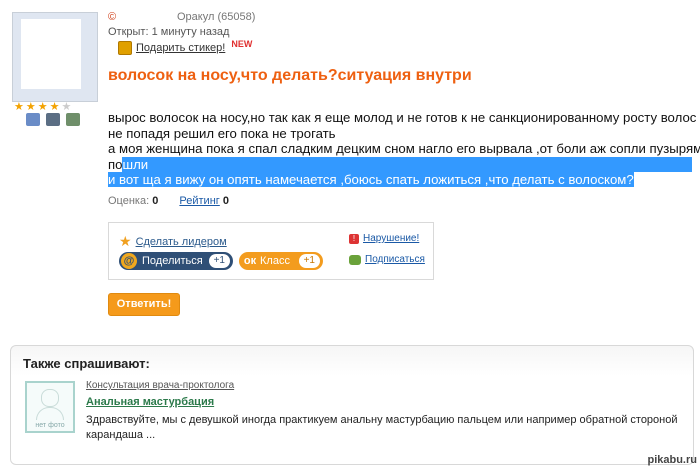  I want to click on no-photo-avatar: нет фото, so click(50, 407).